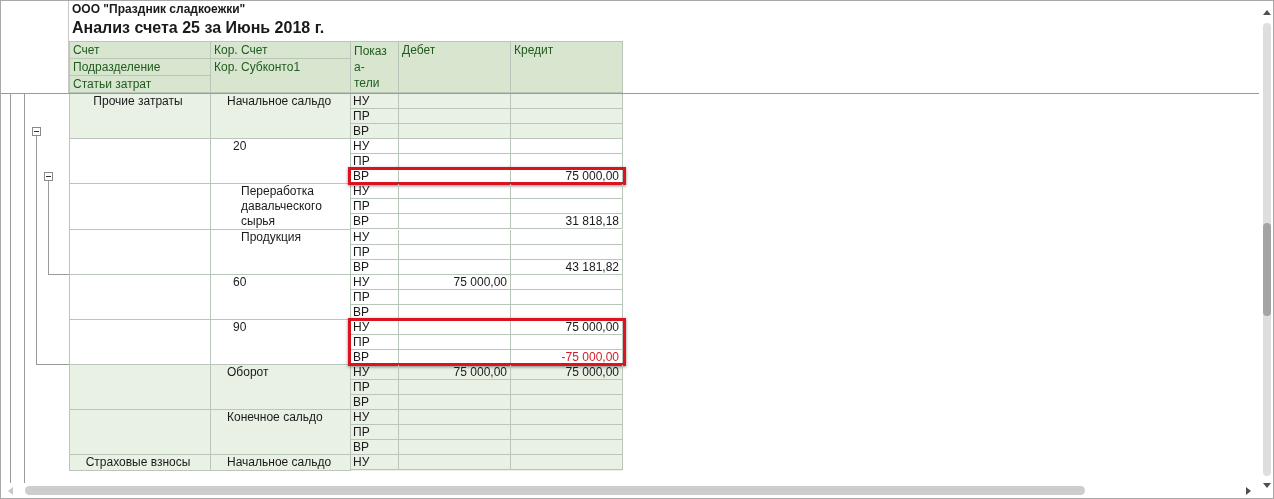 The height and width of the screenshot is (499, 1274). Describe the element at coordinates (257, 67) in the screenshot. I see `column-header: Кор. Субконто1` at that location.